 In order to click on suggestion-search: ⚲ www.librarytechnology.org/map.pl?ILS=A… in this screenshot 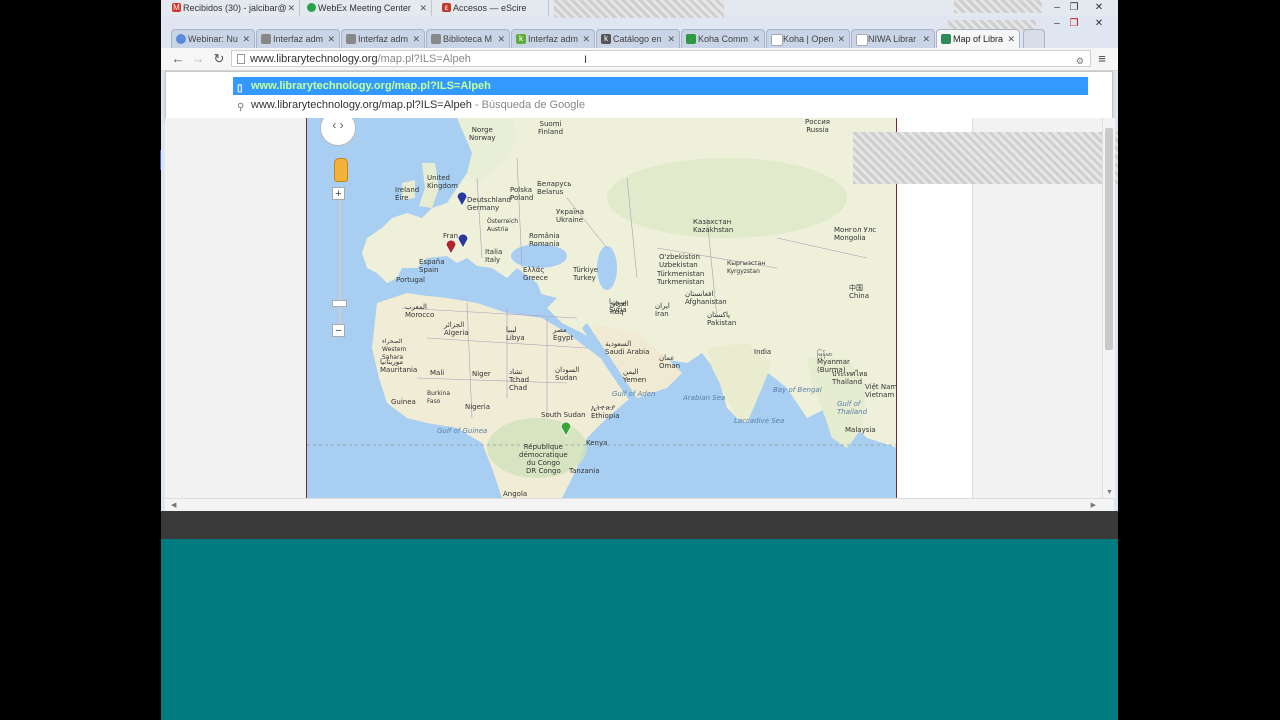, I will do `click(660, 105)`.